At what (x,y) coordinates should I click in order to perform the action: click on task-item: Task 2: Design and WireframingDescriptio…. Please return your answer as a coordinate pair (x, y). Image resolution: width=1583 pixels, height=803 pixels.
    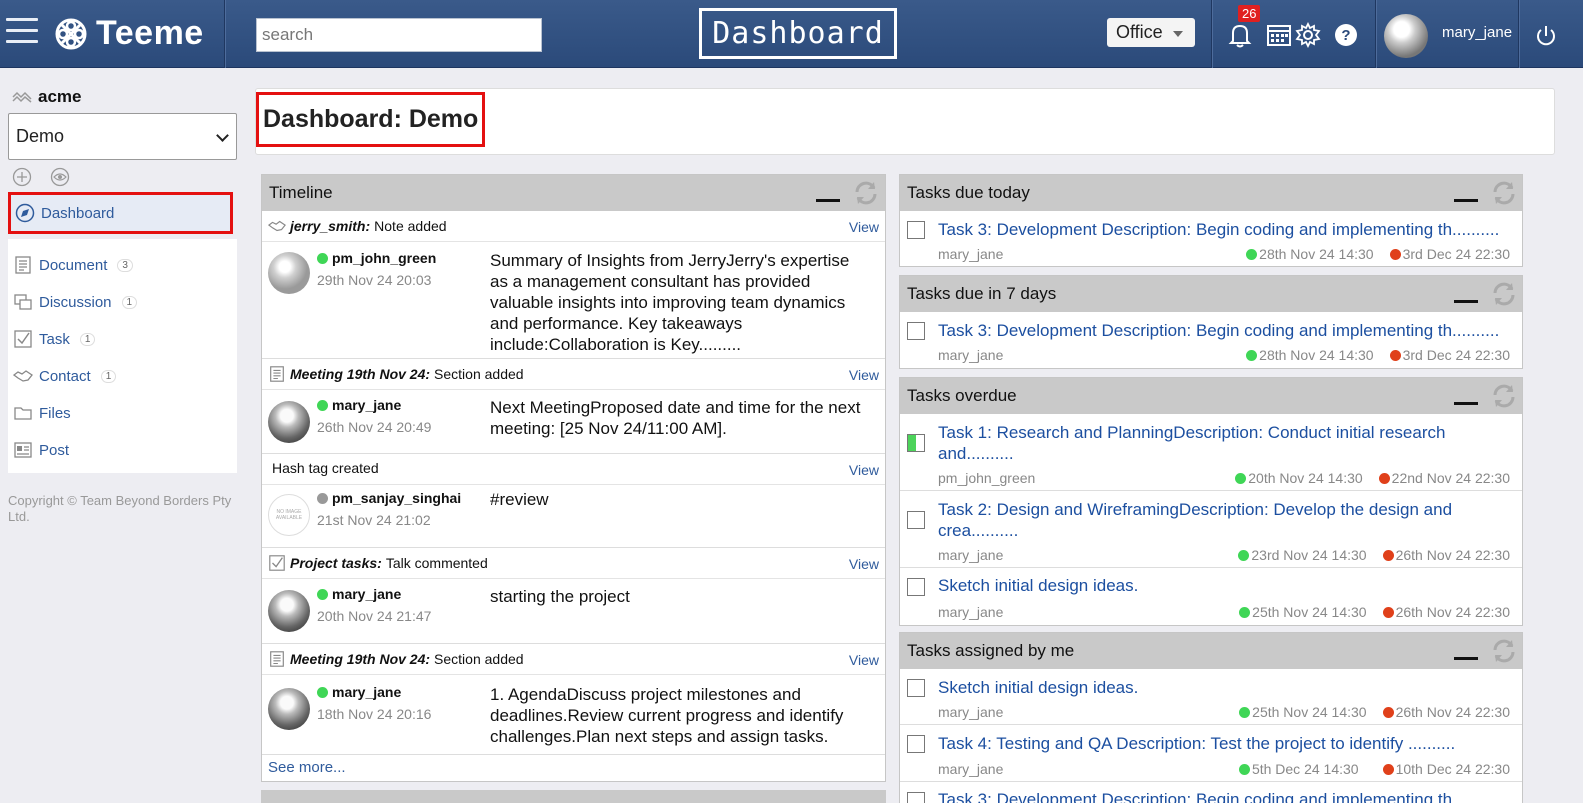
    Looking at the image, I should click on (1211, 529).